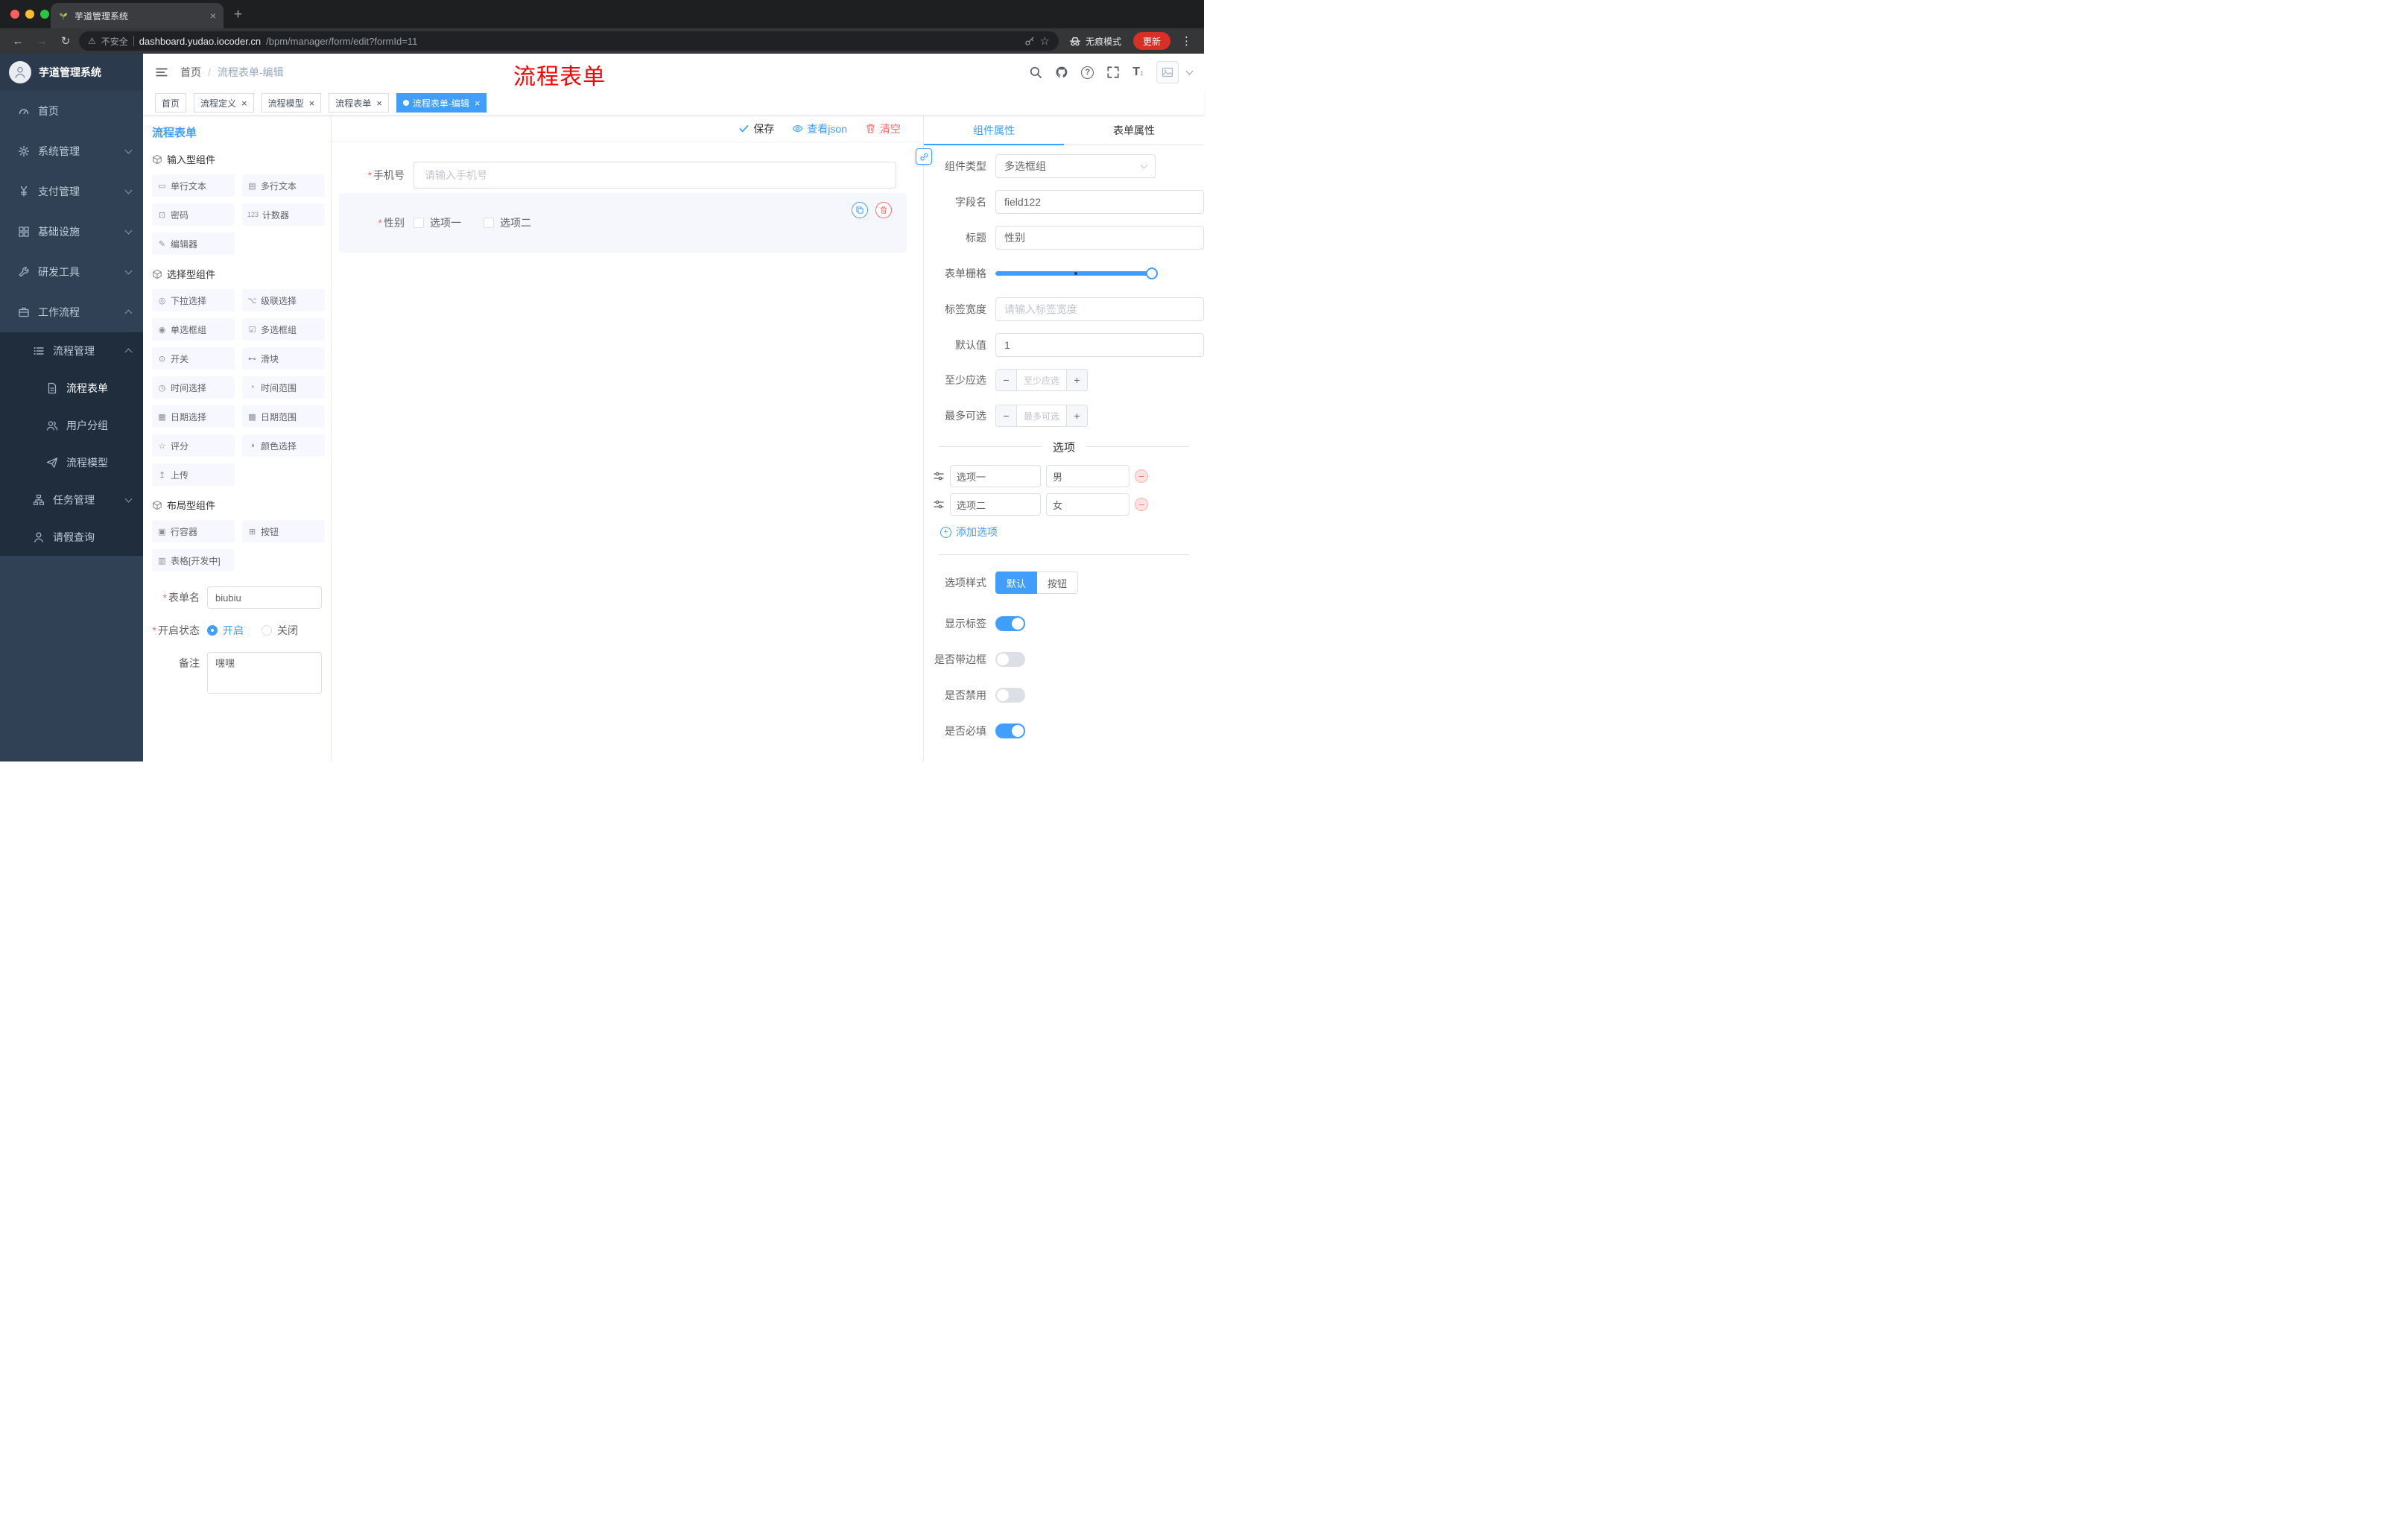  What do you see at coordinates (193, 243) in the screenshot?
I see `palette-item: ✎ 编辑器` at bounding box center [193, 243].